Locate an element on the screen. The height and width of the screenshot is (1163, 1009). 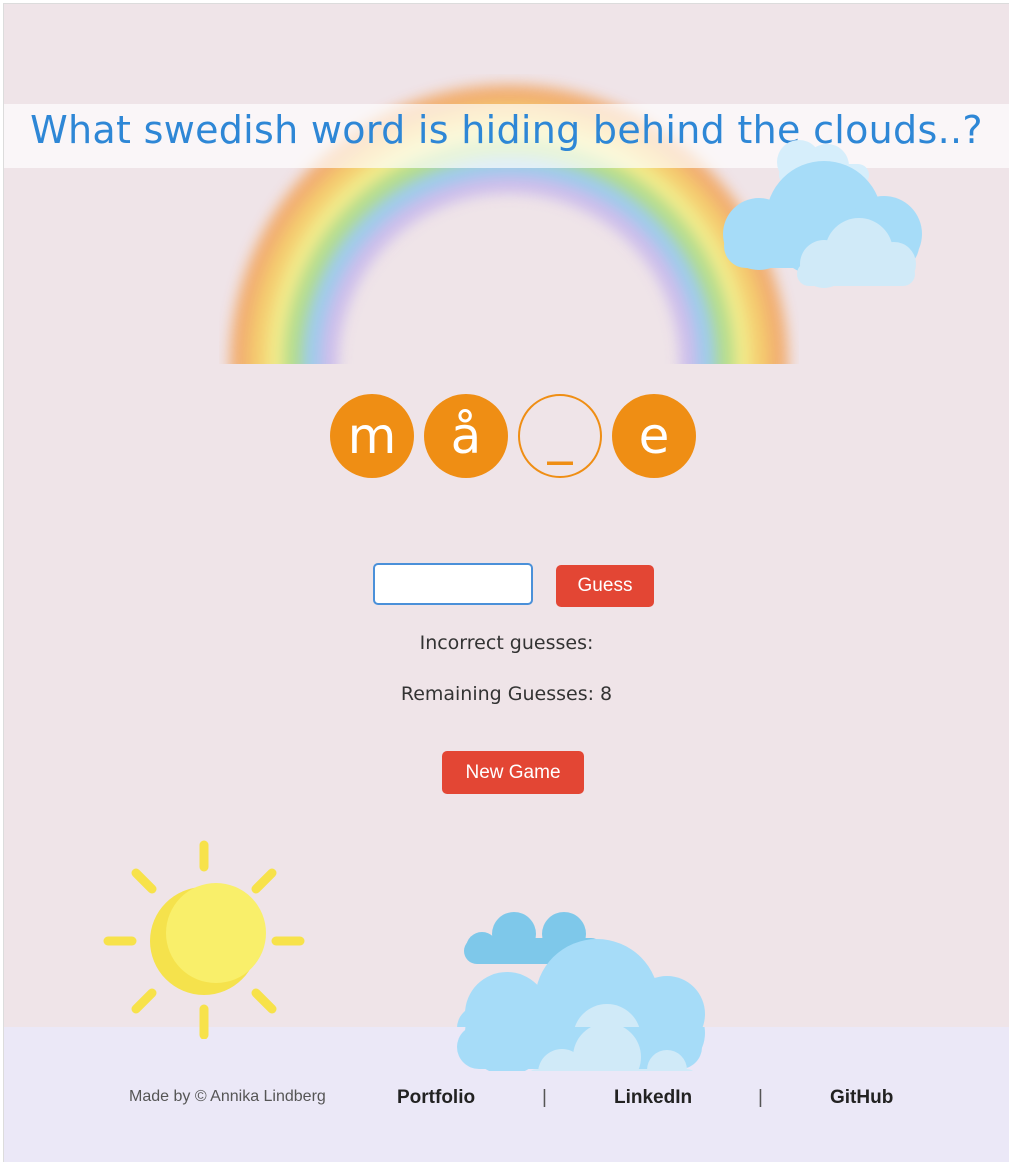
sun-ray-decor is located at coordinates (204, 1033).